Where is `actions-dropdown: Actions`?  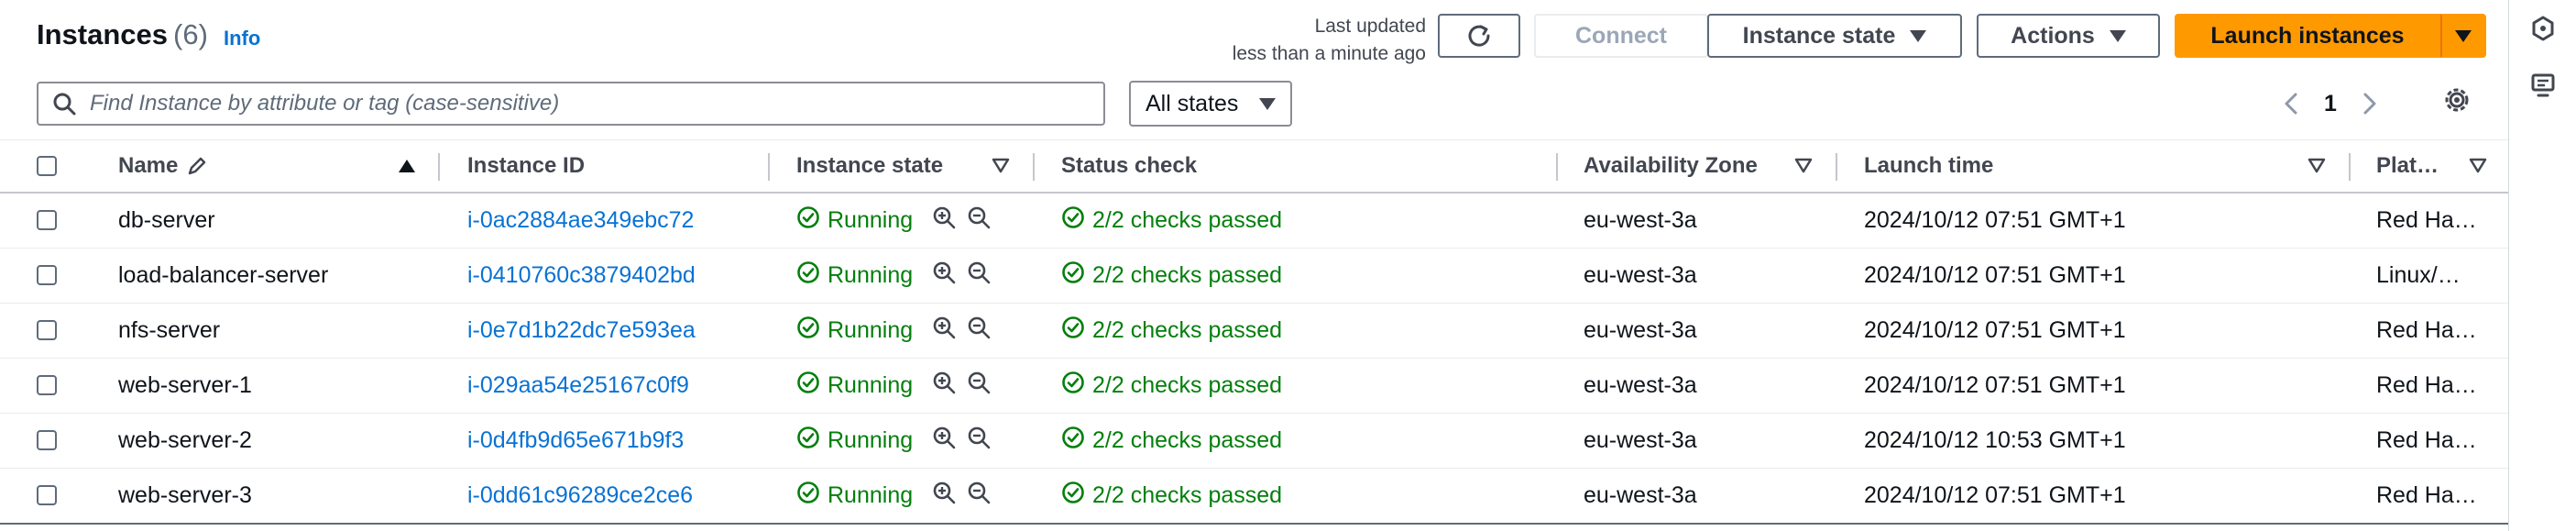
actions-dropdown: Actions is located at coordinates (2068, 36).